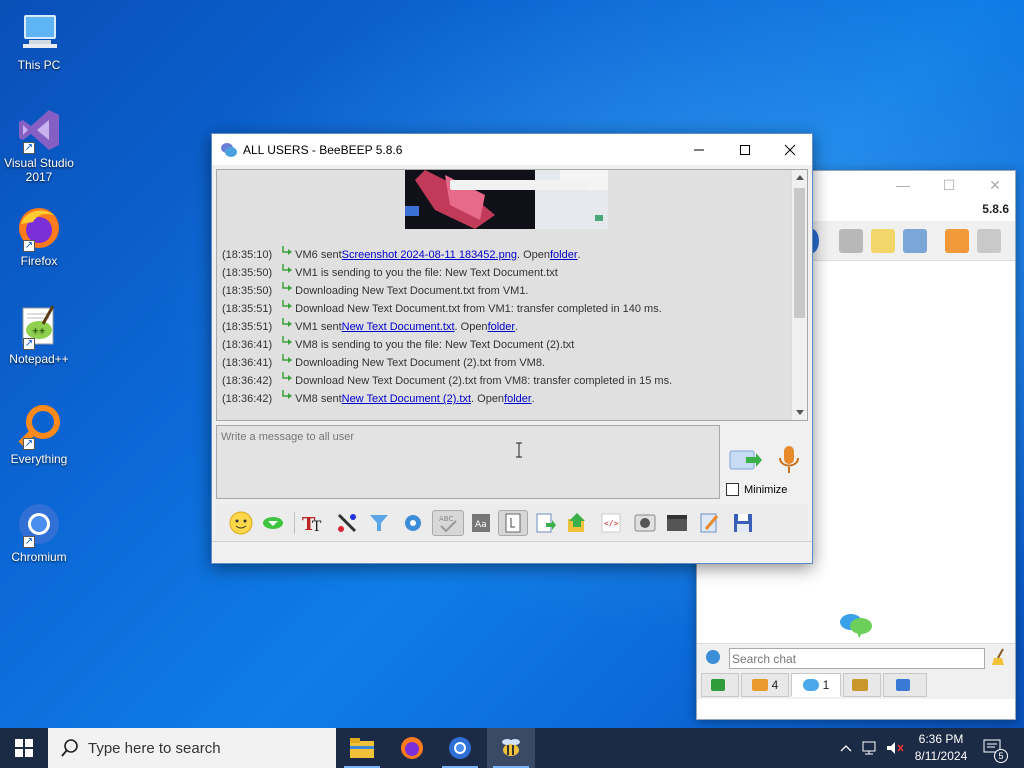 This screenshot has width=1024, height=768. I want to click on vertical-scrollbar, so click(799, 295).